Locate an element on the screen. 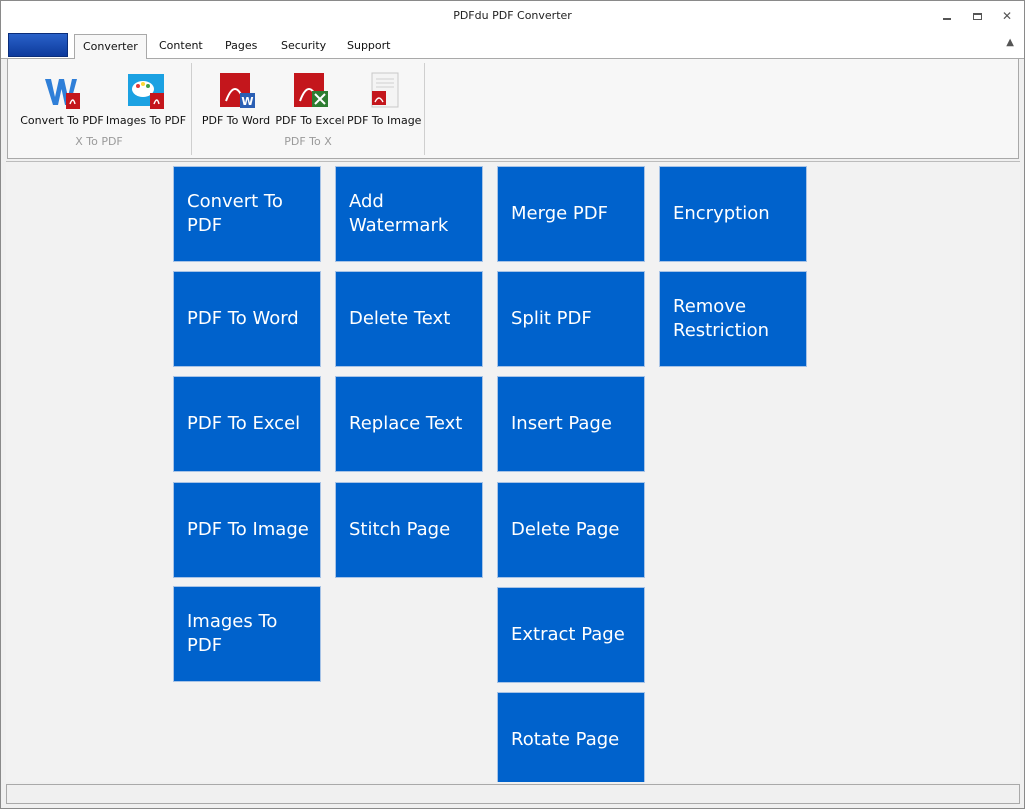  tab-content: Content is located at coordinates (181, 47).